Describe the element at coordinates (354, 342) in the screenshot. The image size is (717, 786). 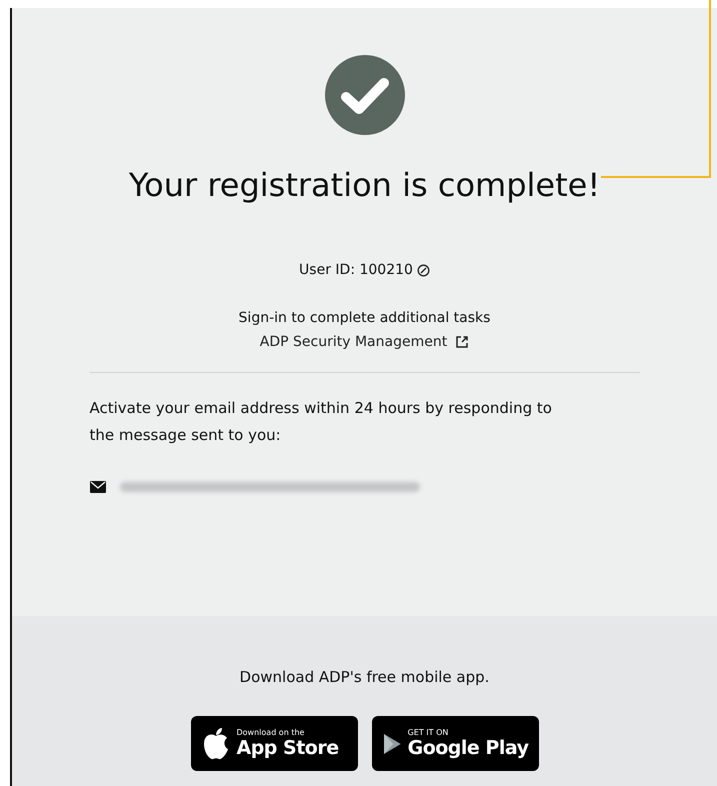
I see `security-management-link: ADP Security Management` at that location.